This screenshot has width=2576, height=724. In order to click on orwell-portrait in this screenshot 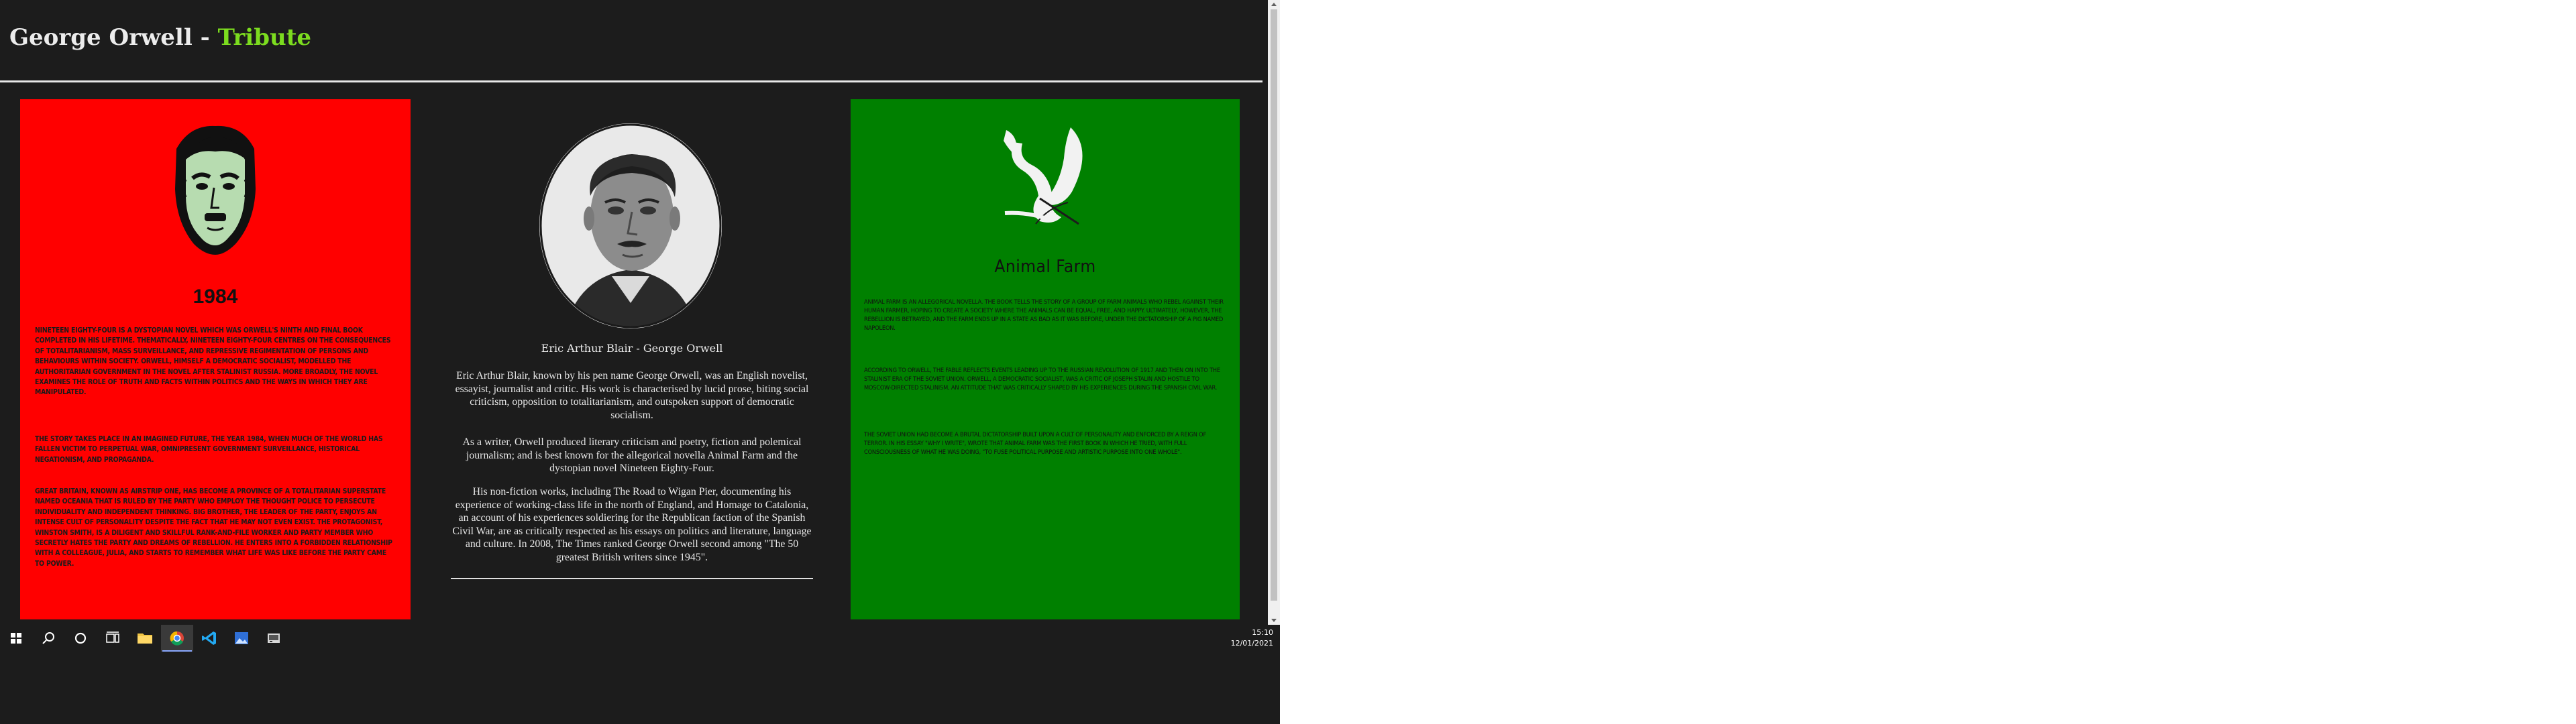, I will do `click(630, 225)`.